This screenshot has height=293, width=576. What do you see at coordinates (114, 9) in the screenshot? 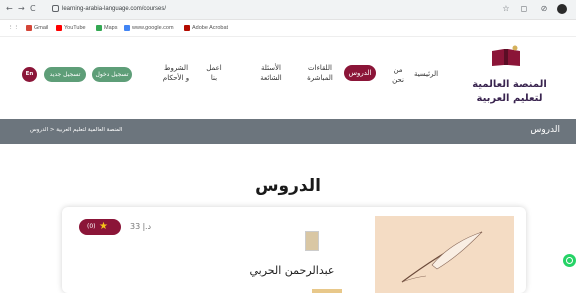
I see `address-bar: learning-arabia-language.com/courses/` at bounding box center [114, 9].